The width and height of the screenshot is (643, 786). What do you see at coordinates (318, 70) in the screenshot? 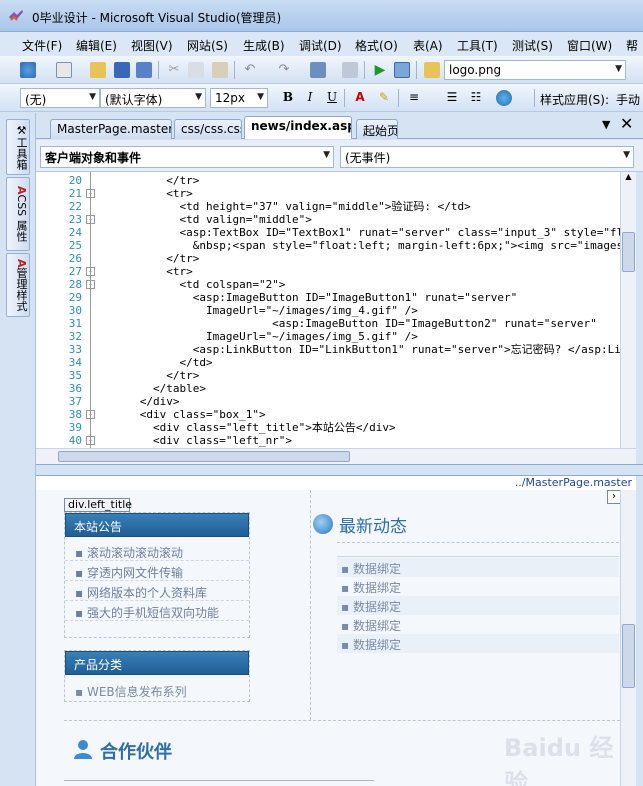
I see `navigate-backward-icon` at bounding box center [318, 70].